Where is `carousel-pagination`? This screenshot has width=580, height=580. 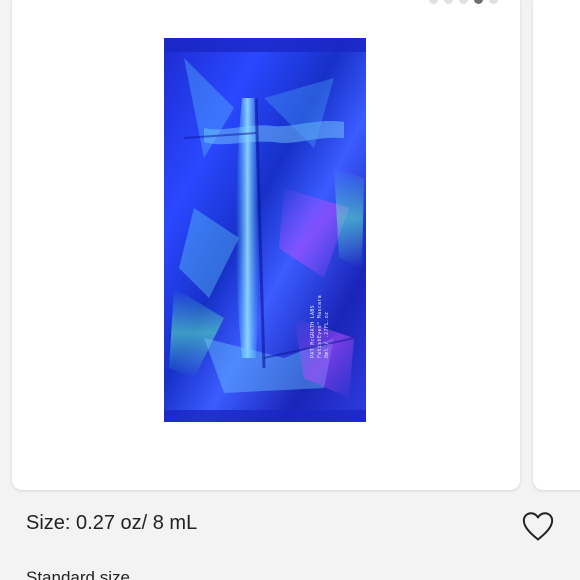 carousel-pagination is located at coordinates (463, 2).